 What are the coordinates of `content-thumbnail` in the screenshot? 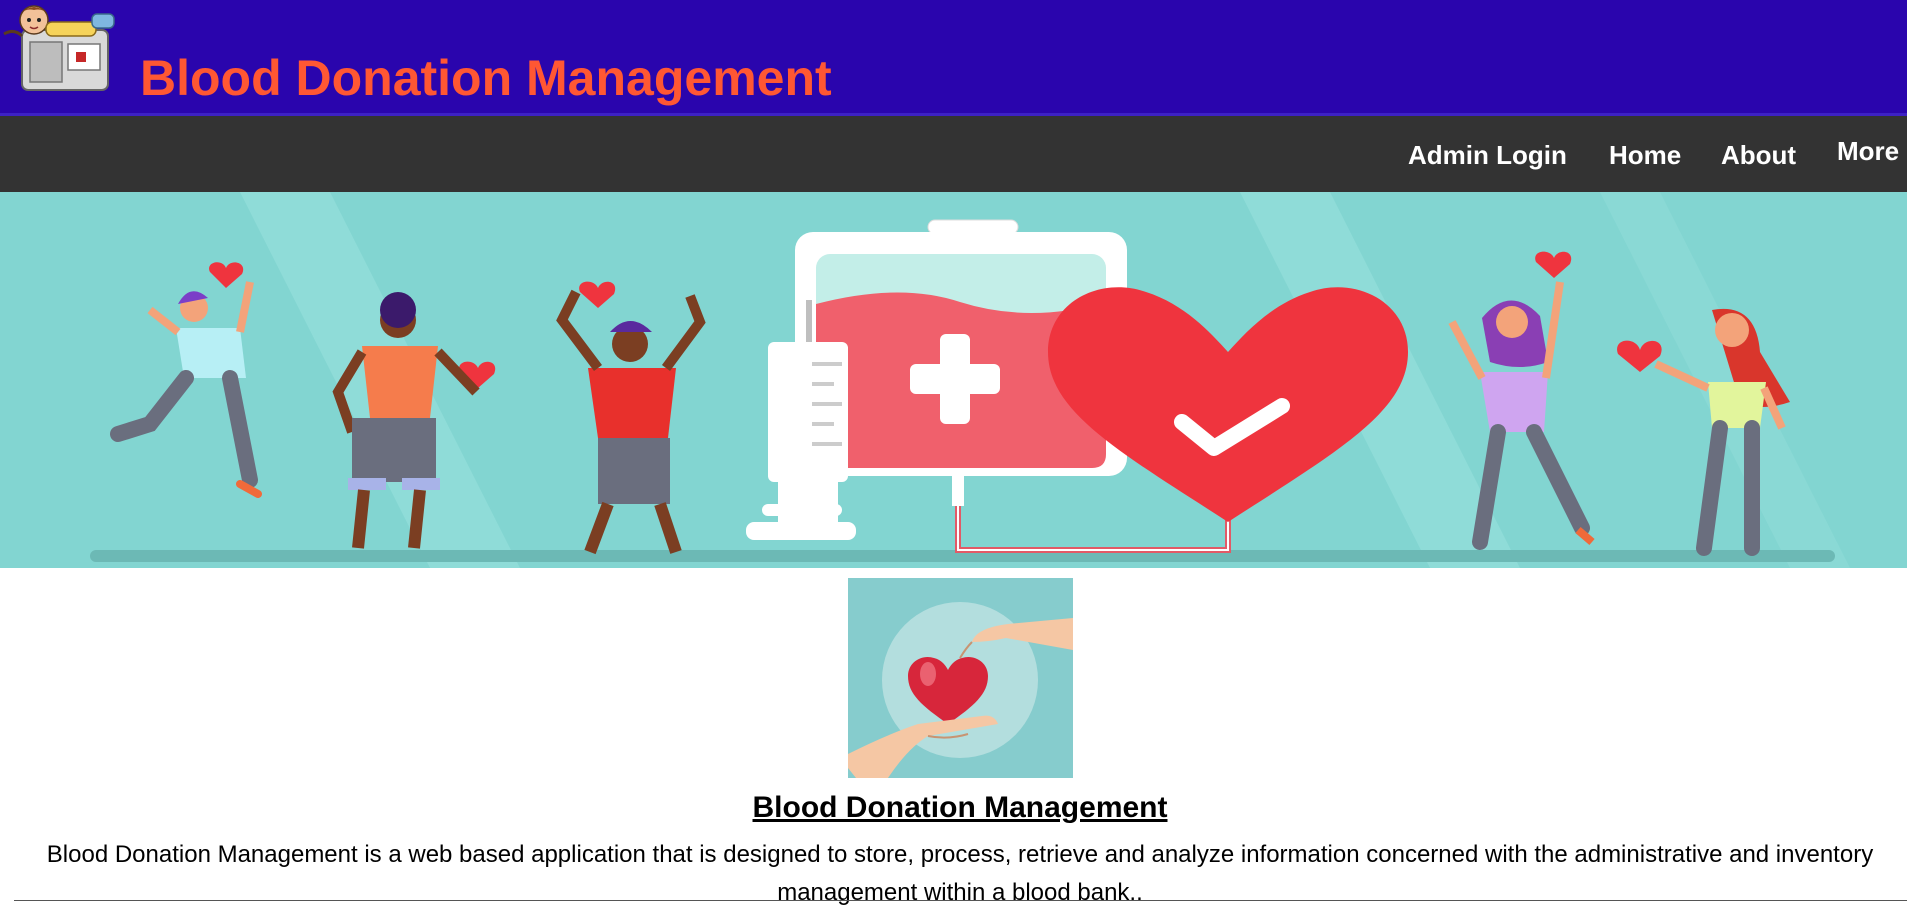 It's located at (960, 678).